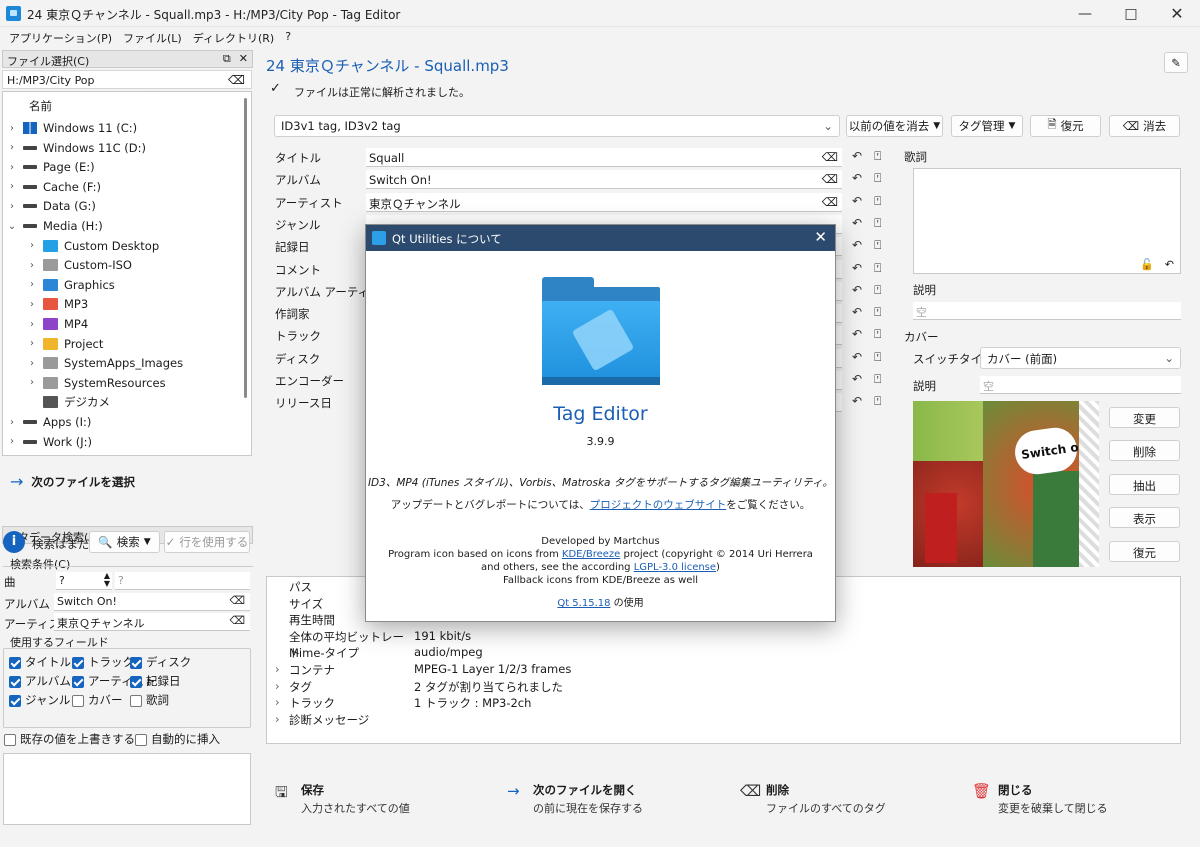  Describe the element at coordinates (1080, 385) in the screenshot. I see `cover-desc-input: 空` at that location.